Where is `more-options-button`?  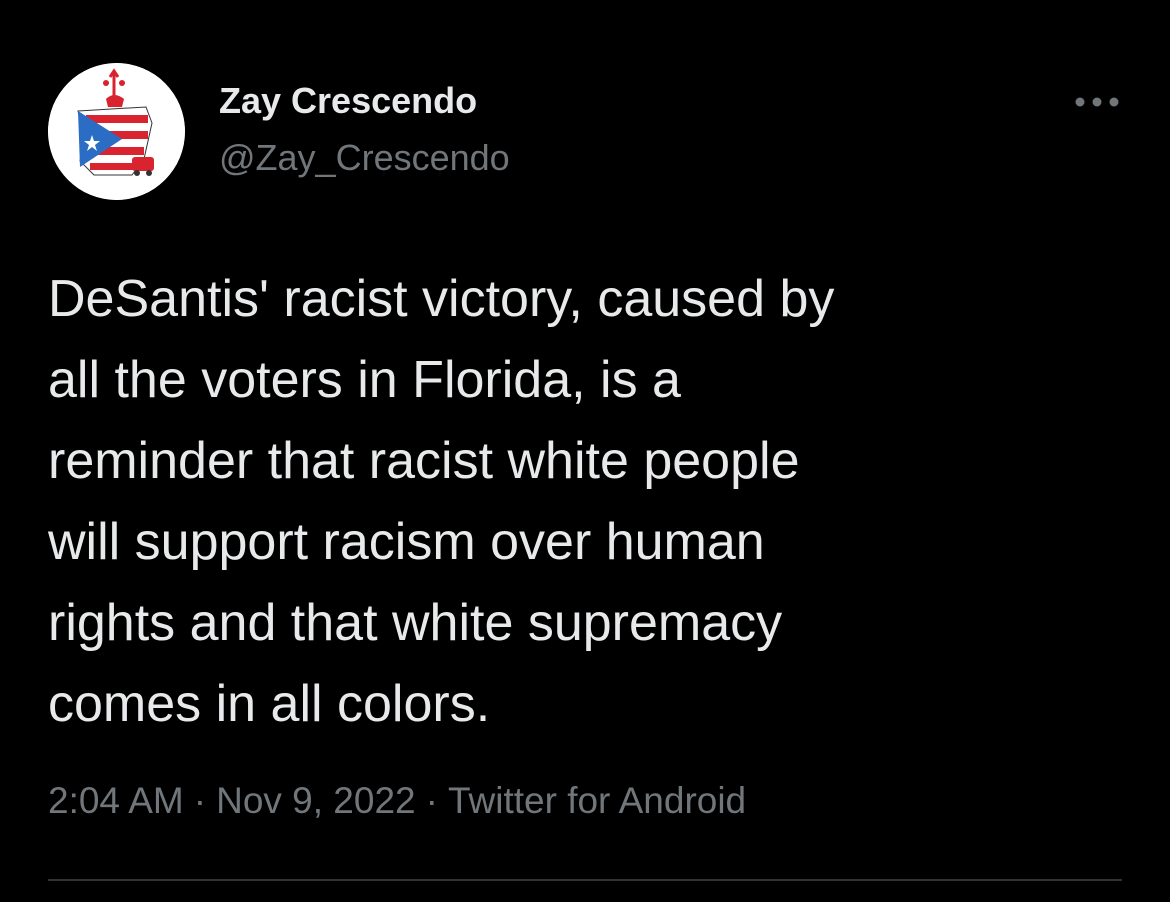 more-options-button is located at coordinates (1097, 102).